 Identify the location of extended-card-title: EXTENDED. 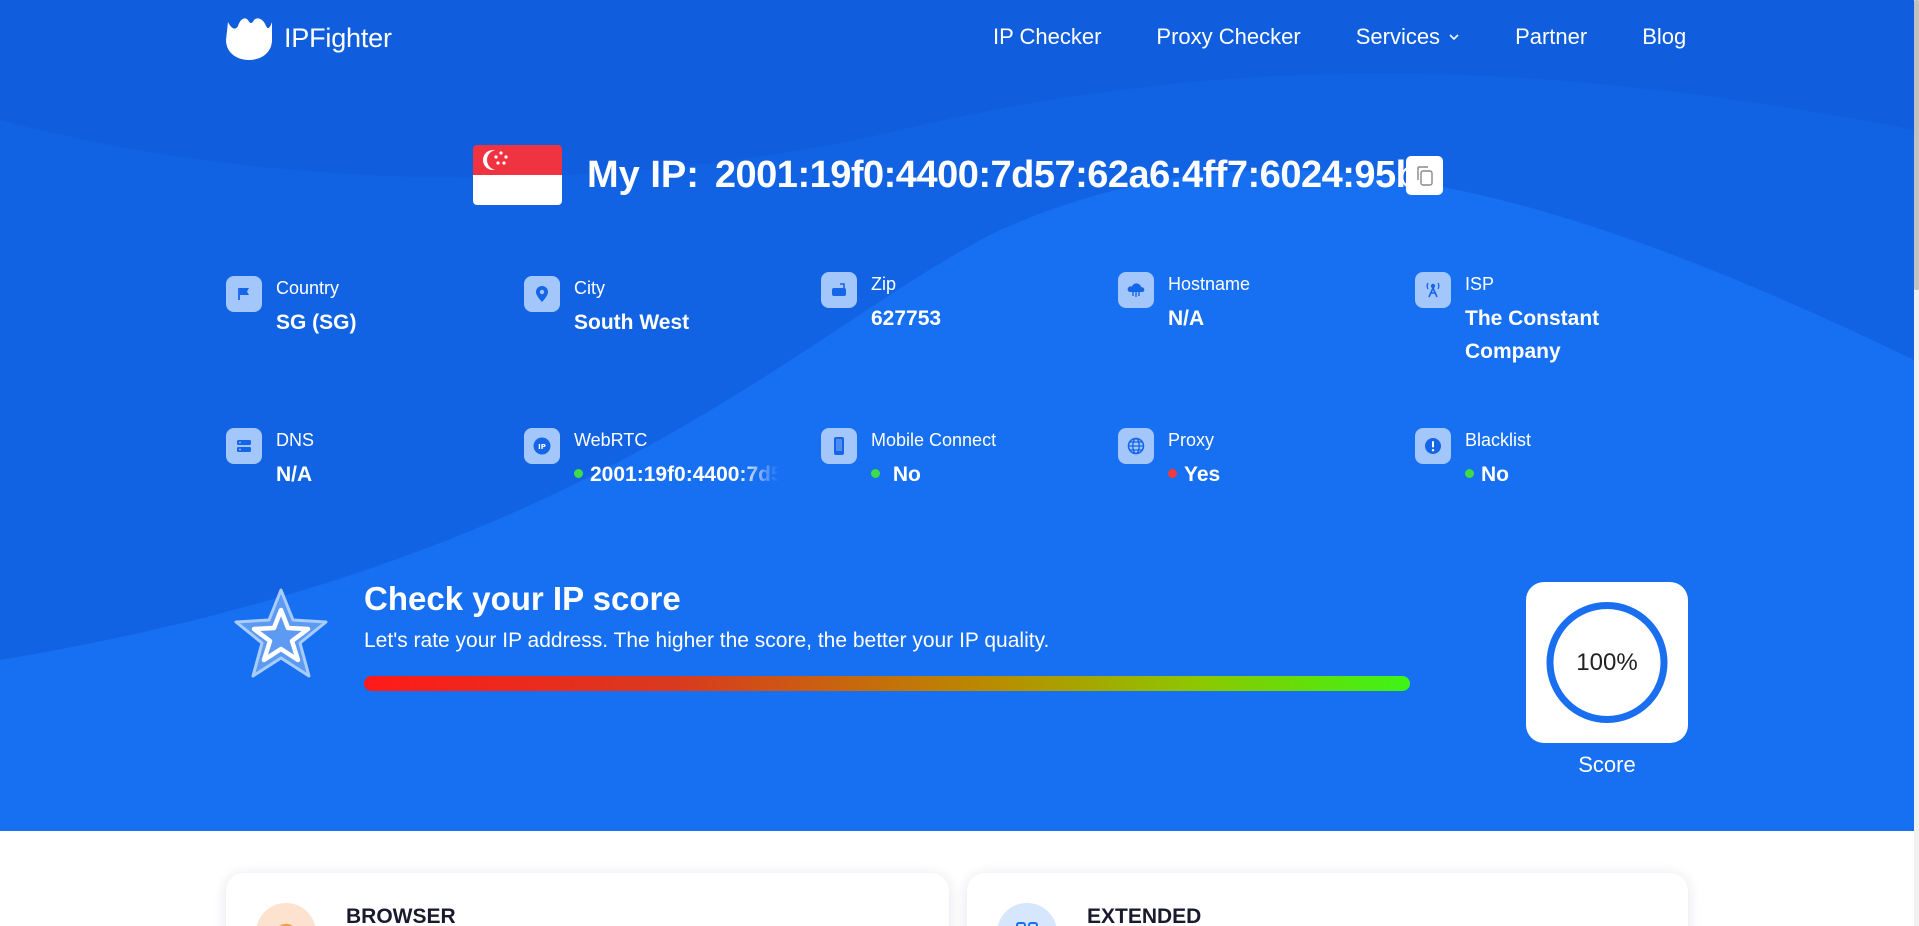
(1144, 915).